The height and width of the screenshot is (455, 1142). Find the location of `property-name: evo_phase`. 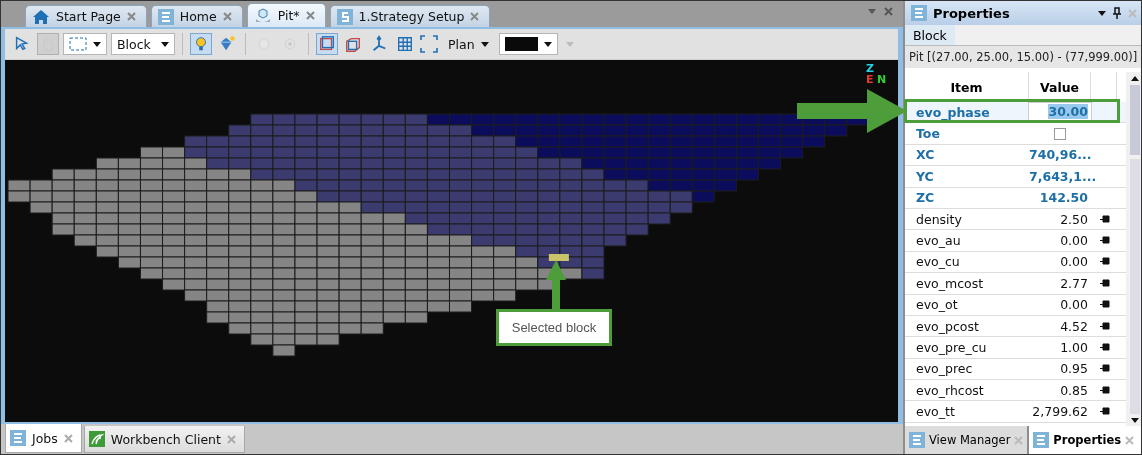

property-name: evo_phase is located at coordinates (953, 112).